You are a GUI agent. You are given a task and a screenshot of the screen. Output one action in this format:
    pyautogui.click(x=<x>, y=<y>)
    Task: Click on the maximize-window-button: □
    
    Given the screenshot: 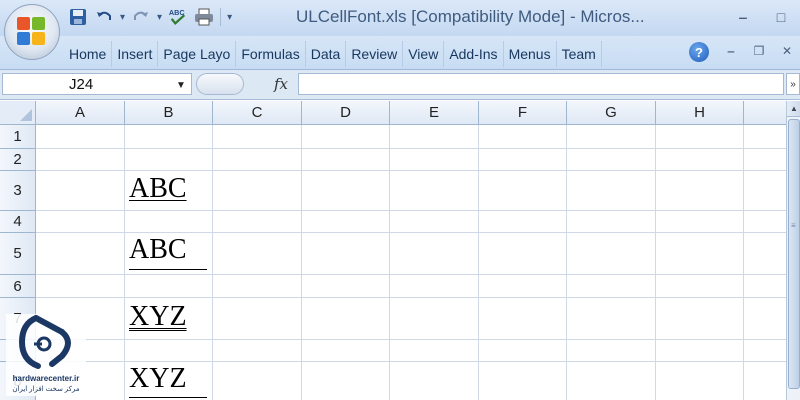 What is the action you would take?
    pyautogui.click(x=781, y=17)
    